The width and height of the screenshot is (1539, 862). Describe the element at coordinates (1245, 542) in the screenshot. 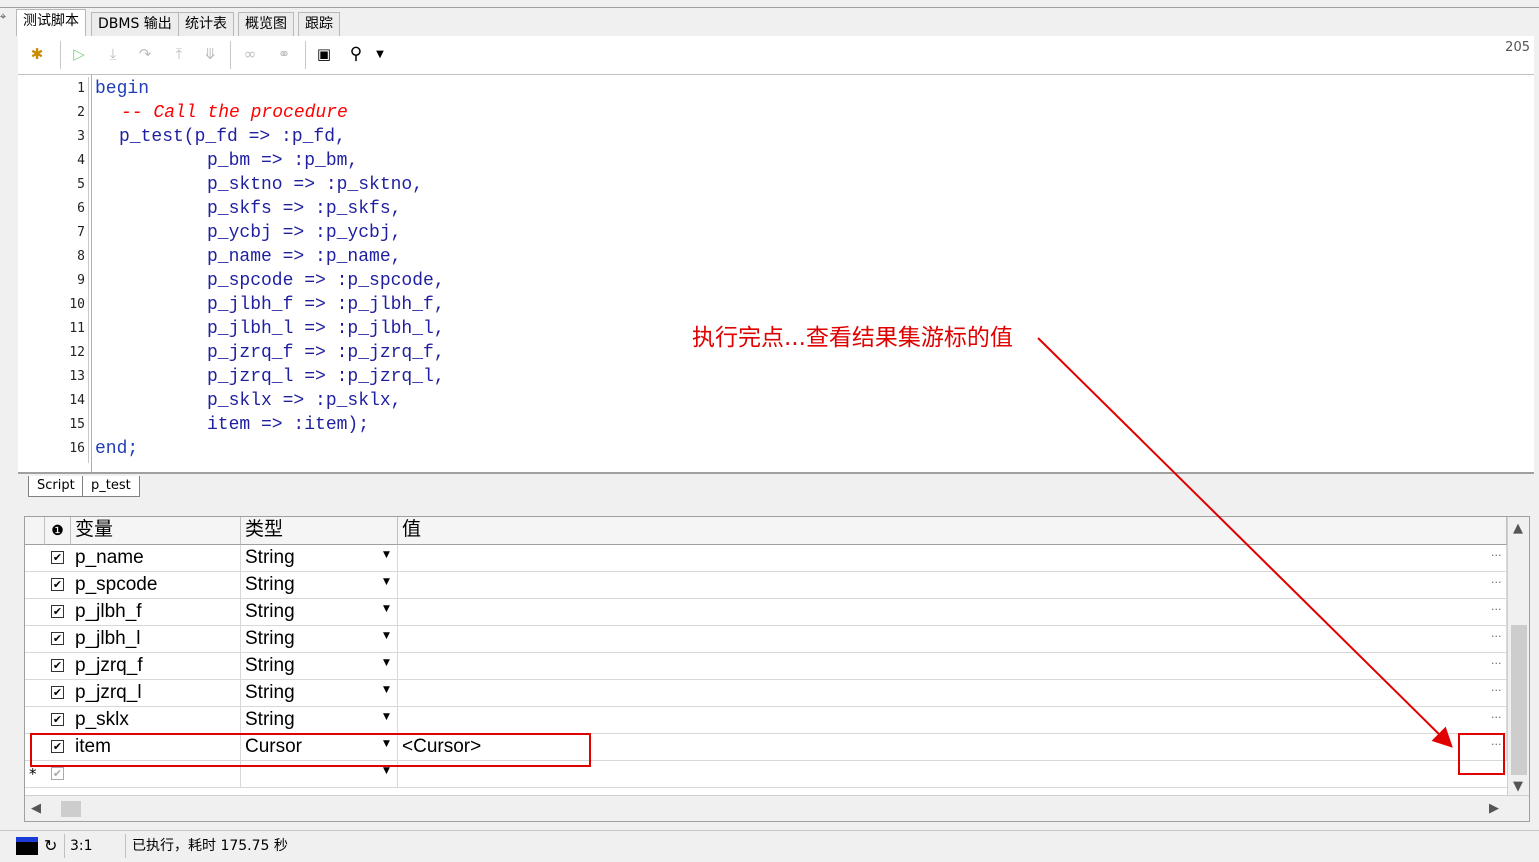

I see `annotation-arrow` at that location.